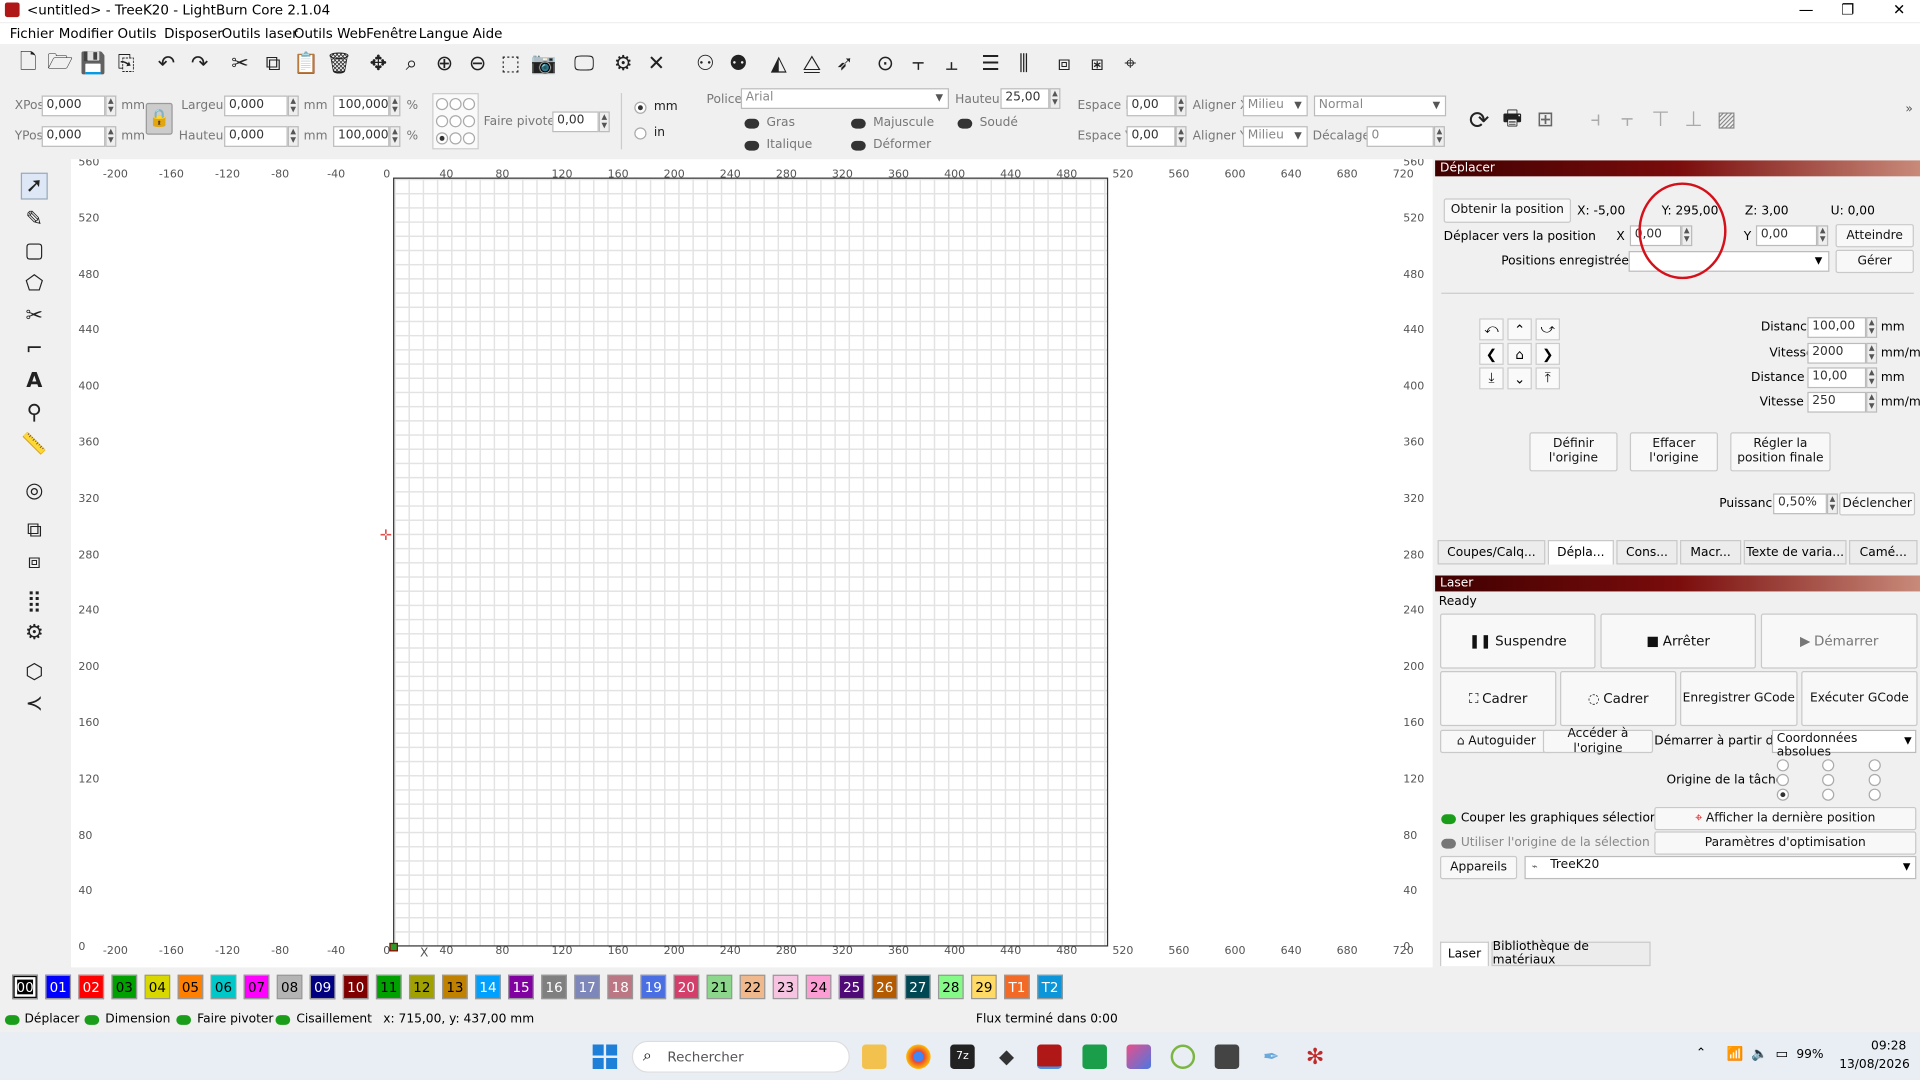  Describe the element at coordinates (355, 987) in the screenshot. I see `layer-swatch: 10` at that location.